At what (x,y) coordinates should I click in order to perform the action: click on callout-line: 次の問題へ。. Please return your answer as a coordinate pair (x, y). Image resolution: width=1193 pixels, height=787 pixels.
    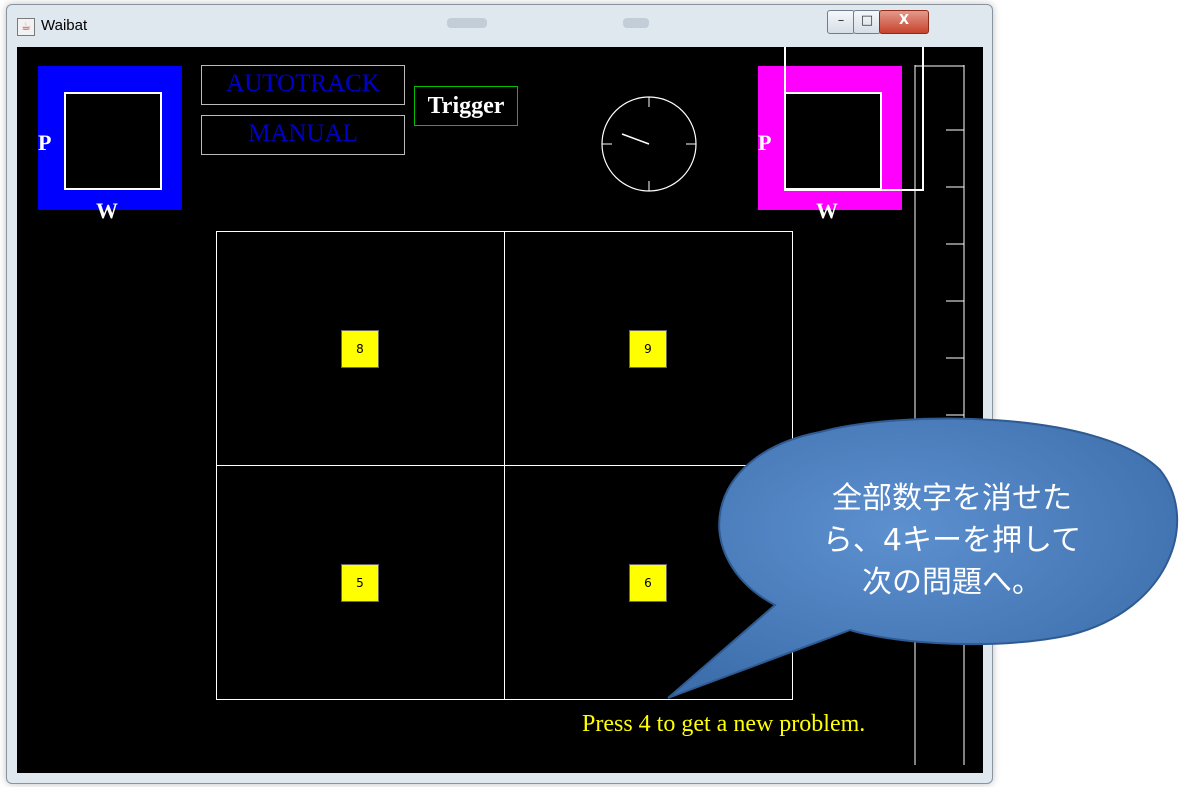
    Looking at the image, I should click on (952, 582).